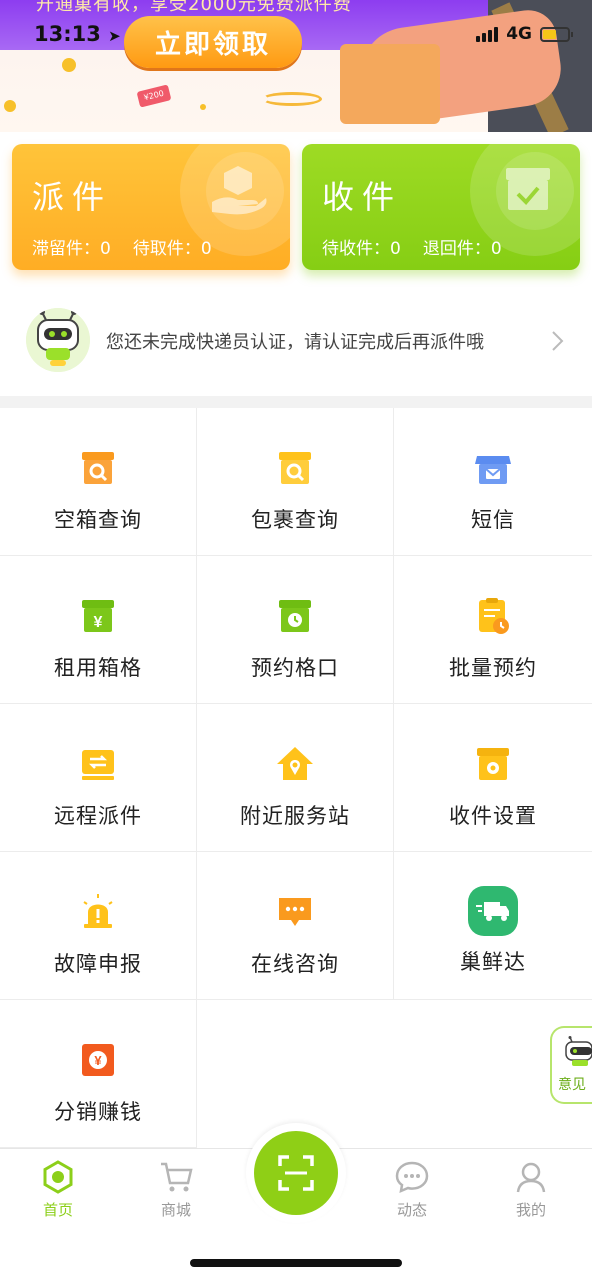 This screenshot has width=592, height=1280. What do you see at coordinates (175, 1210) in the screenshot?
I see `tab-label: 商城` at bounding box center [175, 1210].